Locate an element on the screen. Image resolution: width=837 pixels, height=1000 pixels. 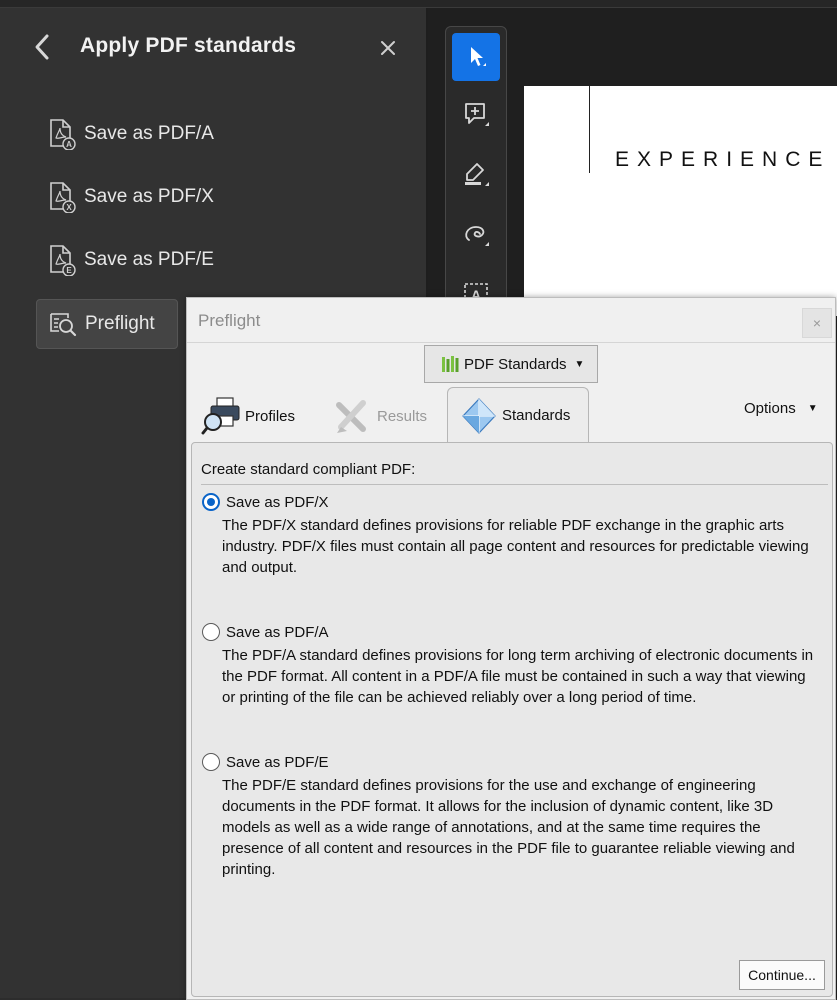
standards-diamond-icon is located at coordinates (479, 416).